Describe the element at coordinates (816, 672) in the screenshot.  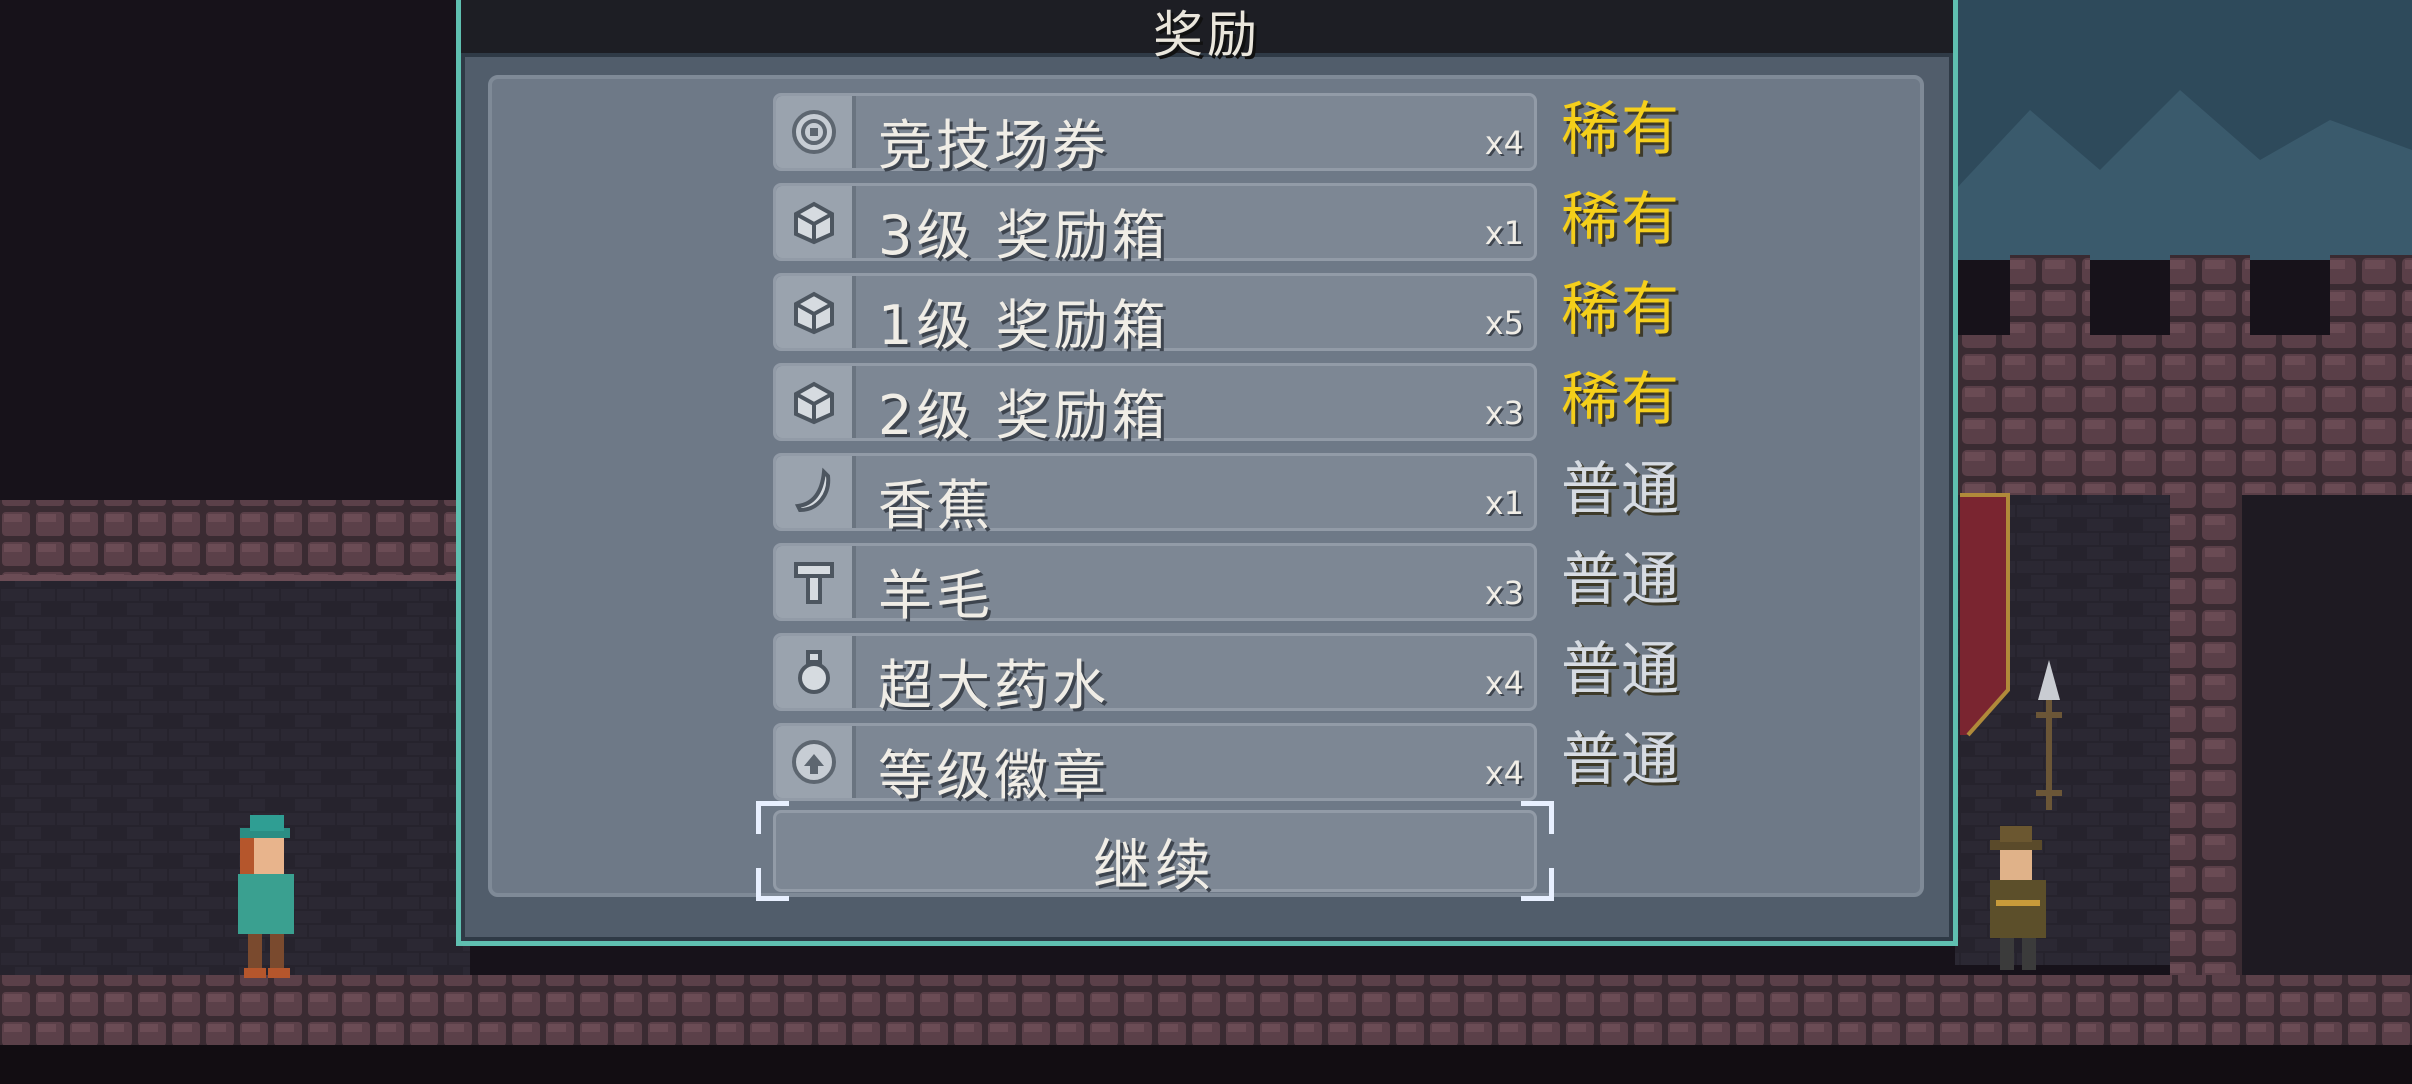
I see `potion-icon` at that location.